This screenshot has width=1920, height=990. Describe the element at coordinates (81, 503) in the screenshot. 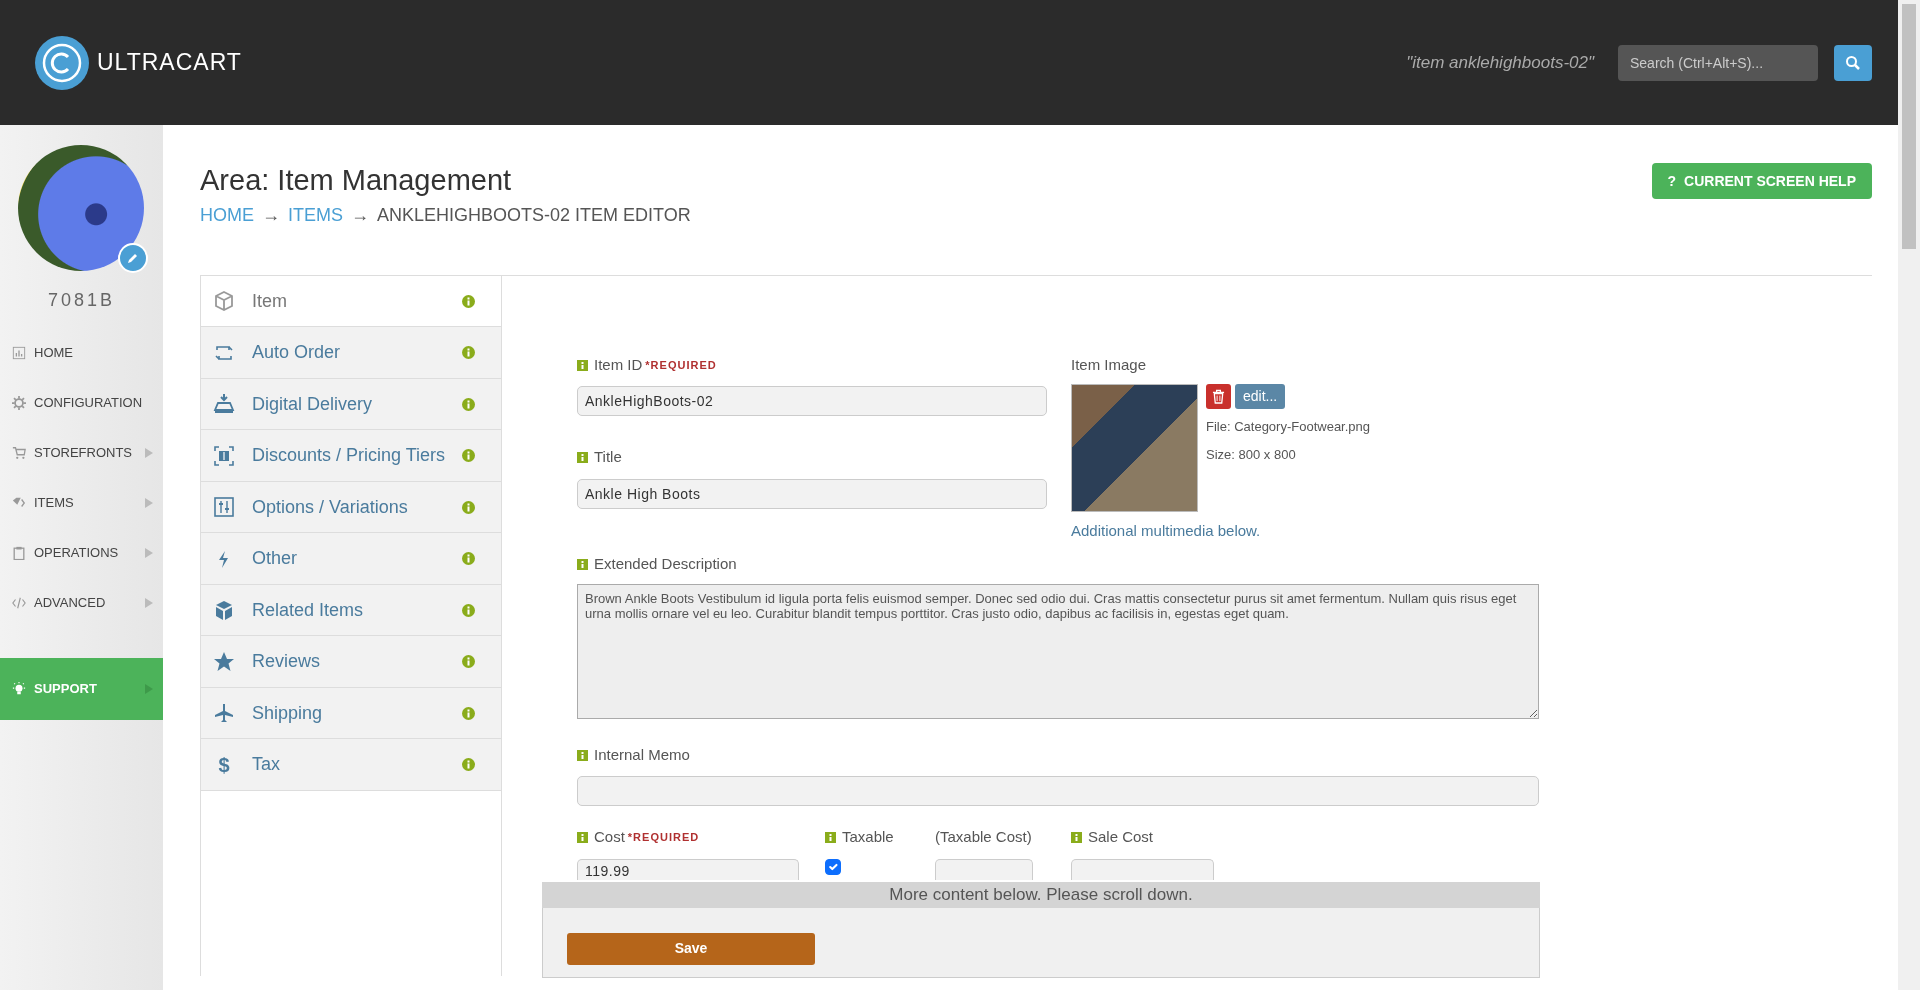

I see `sidebar-item: ITEMS` at that location.